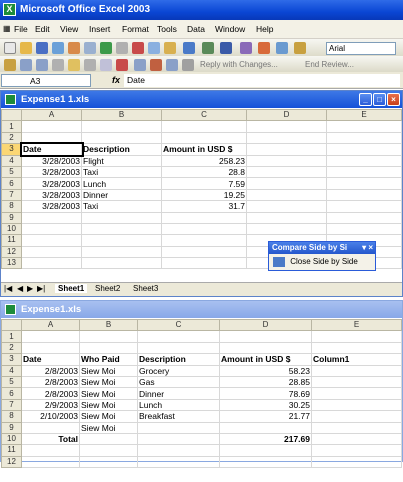 The height and width of the screenshot is (482, 403). Describe the element at coordinates (208, 48) in the screenshot. I see `hyperlink-icon` at that location.